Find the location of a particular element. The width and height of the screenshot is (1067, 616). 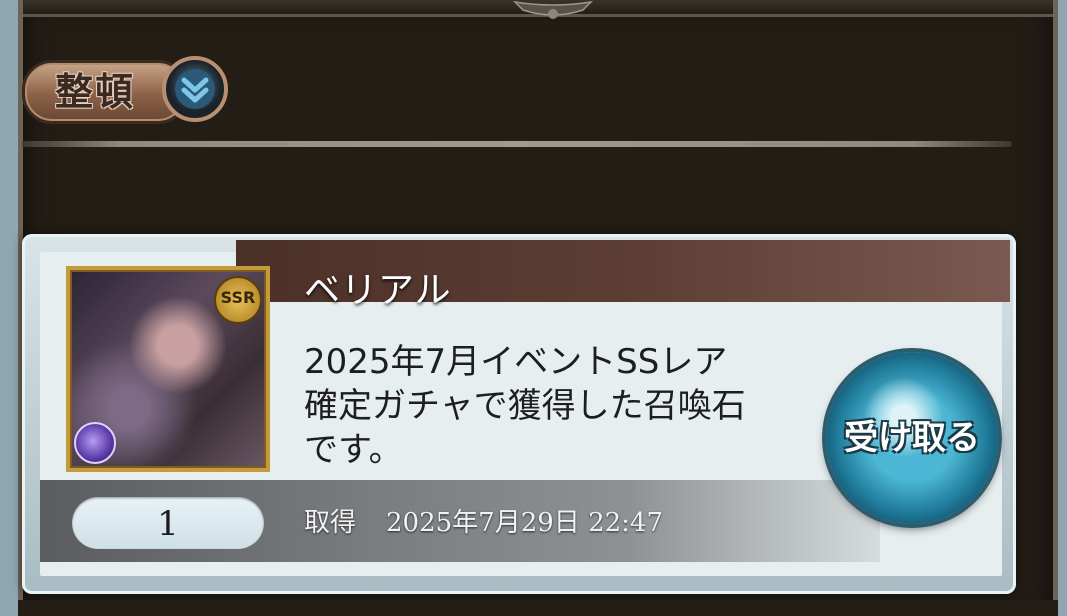

sort-button: 整頓 is located at coordinates (125, 90).